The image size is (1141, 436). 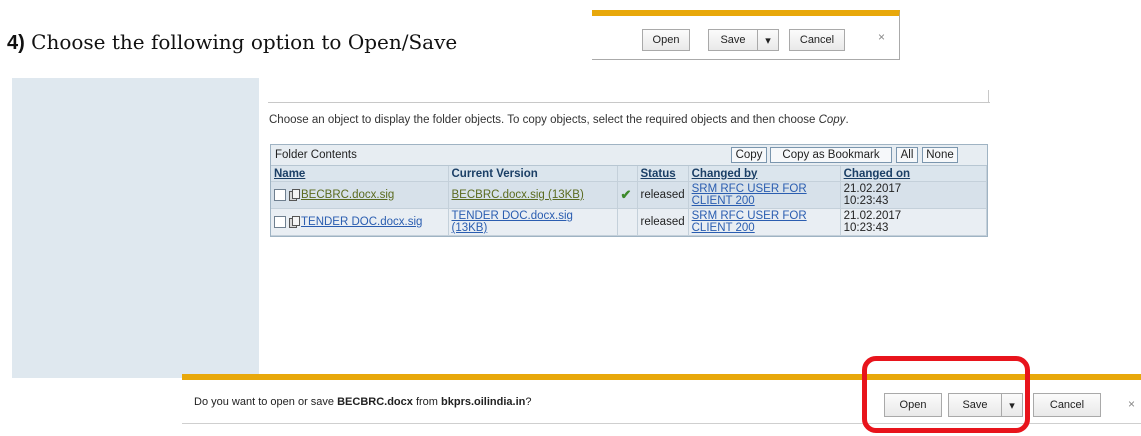 What do you see at coordinates (1131, 404) in the screenshot?
I see `close-icon: ×` at bounding box center [1131, 404].